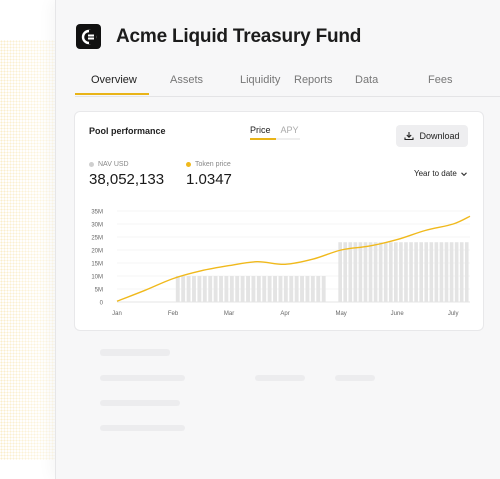 Image resolution: width=500 pixels, height=479 pixels. Describe the element at coordinates (99, 291) in the screenshot. I see `y-tick-label: 5M` at that location.